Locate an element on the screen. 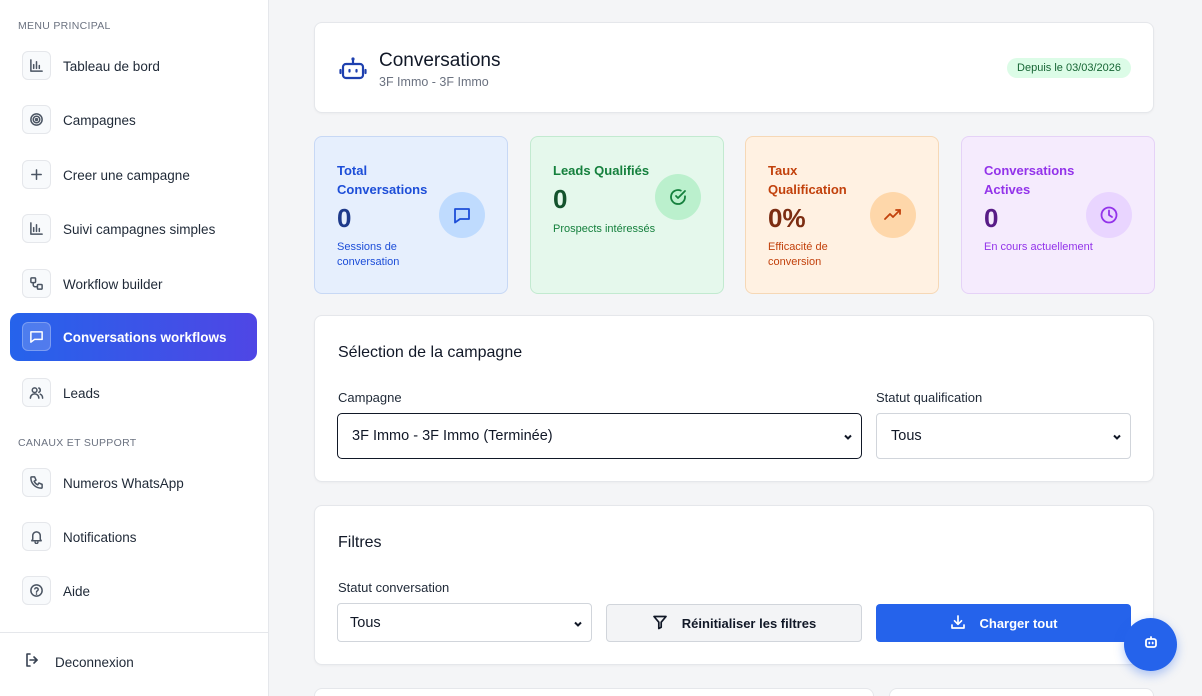  sidebar-item-conversations-workflows: Conversations workflows is located at coordinates (133, 337).